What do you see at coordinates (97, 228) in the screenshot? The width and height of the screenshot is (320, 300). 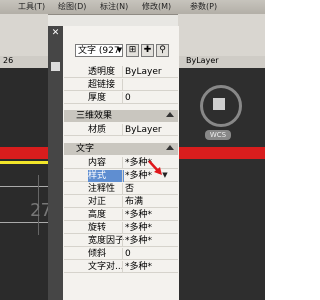 I see `property-key: 旋转` at bounding box center [97, 228].